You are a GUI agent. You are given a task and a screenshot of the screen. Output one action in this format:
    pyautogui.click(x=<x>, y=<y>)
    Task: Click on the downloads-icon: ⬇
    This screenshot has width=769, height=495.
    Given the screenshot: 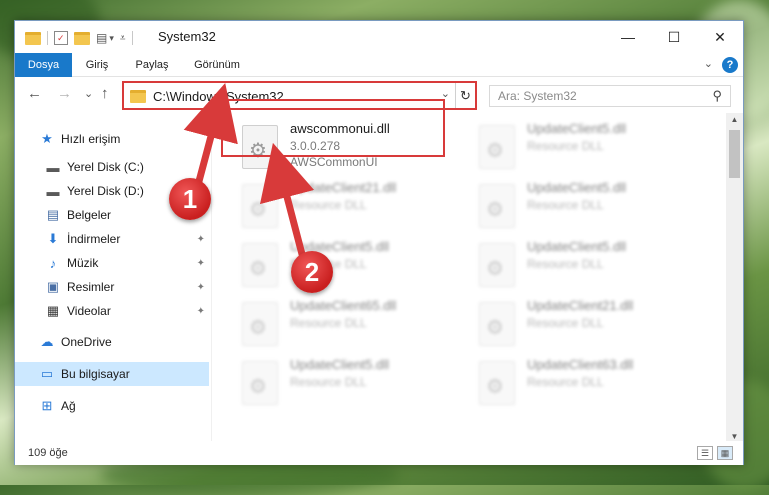 What is the action you would take?
    pyautogui.click(x=53, y=238)
    